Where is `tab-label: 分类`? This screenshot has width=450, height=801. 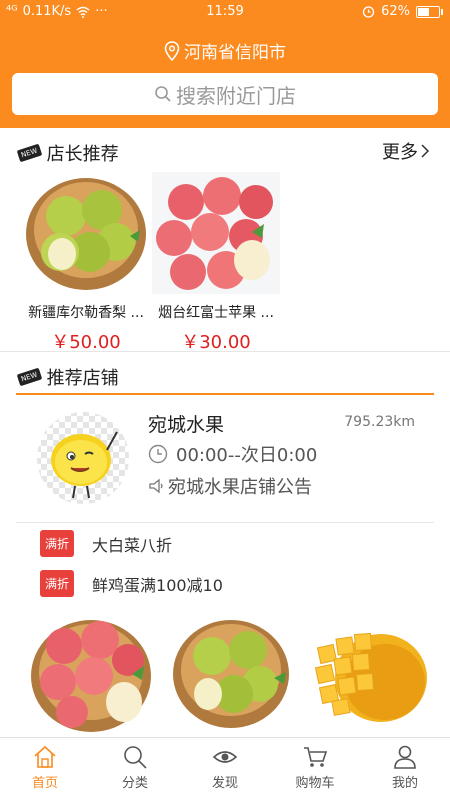 tab-label: 分类 is located at coordinates (134, 783).